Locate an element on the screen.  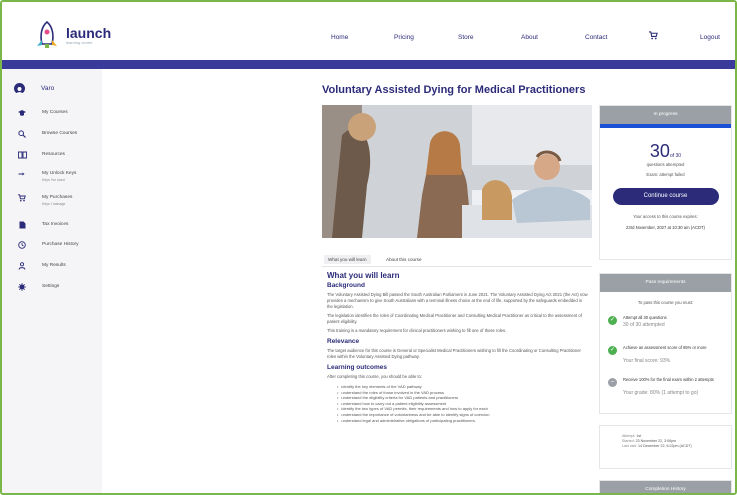
sidebar-item-label: Purchase History is located at coordinates (60, 244).